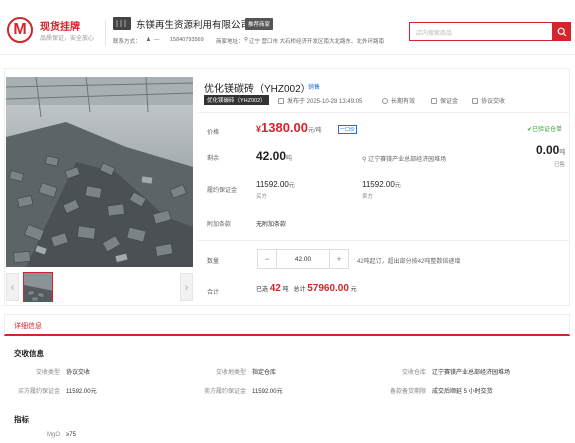  I want to click on remaining-label: 剩余, so click(213, 159).